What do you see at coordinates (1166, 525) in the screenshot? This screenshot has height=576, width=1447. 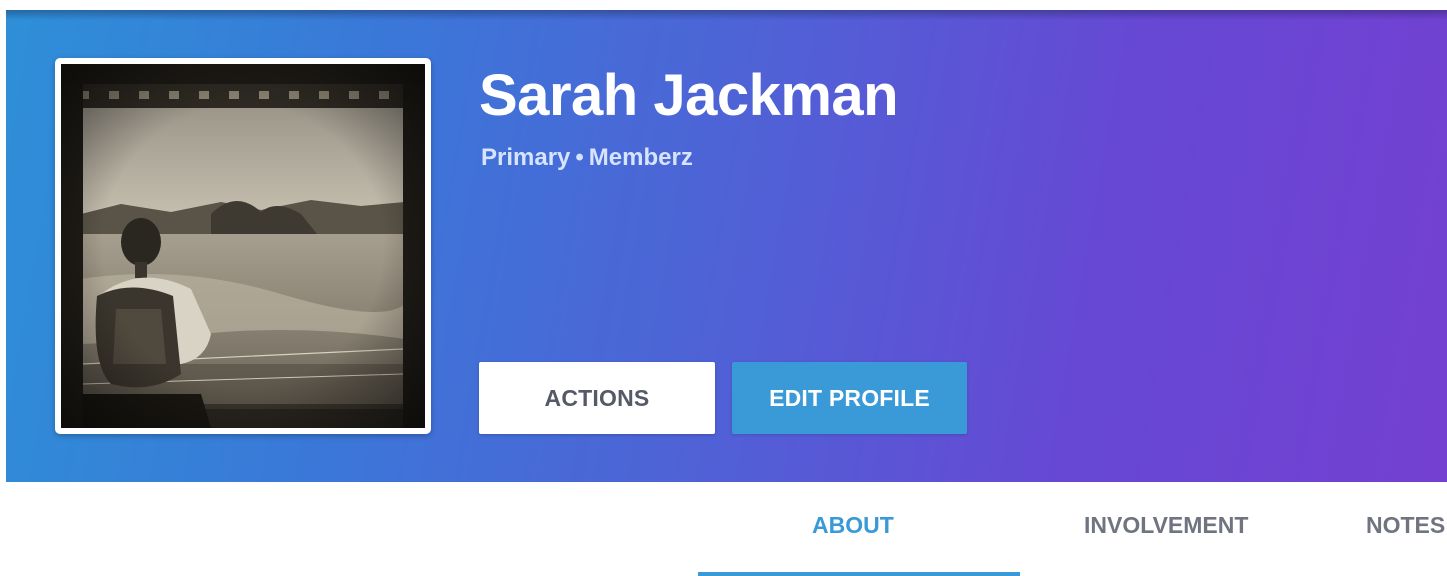 I see `tab-involvement: INVOLVEMENT` at bounding box center [1166, 525].